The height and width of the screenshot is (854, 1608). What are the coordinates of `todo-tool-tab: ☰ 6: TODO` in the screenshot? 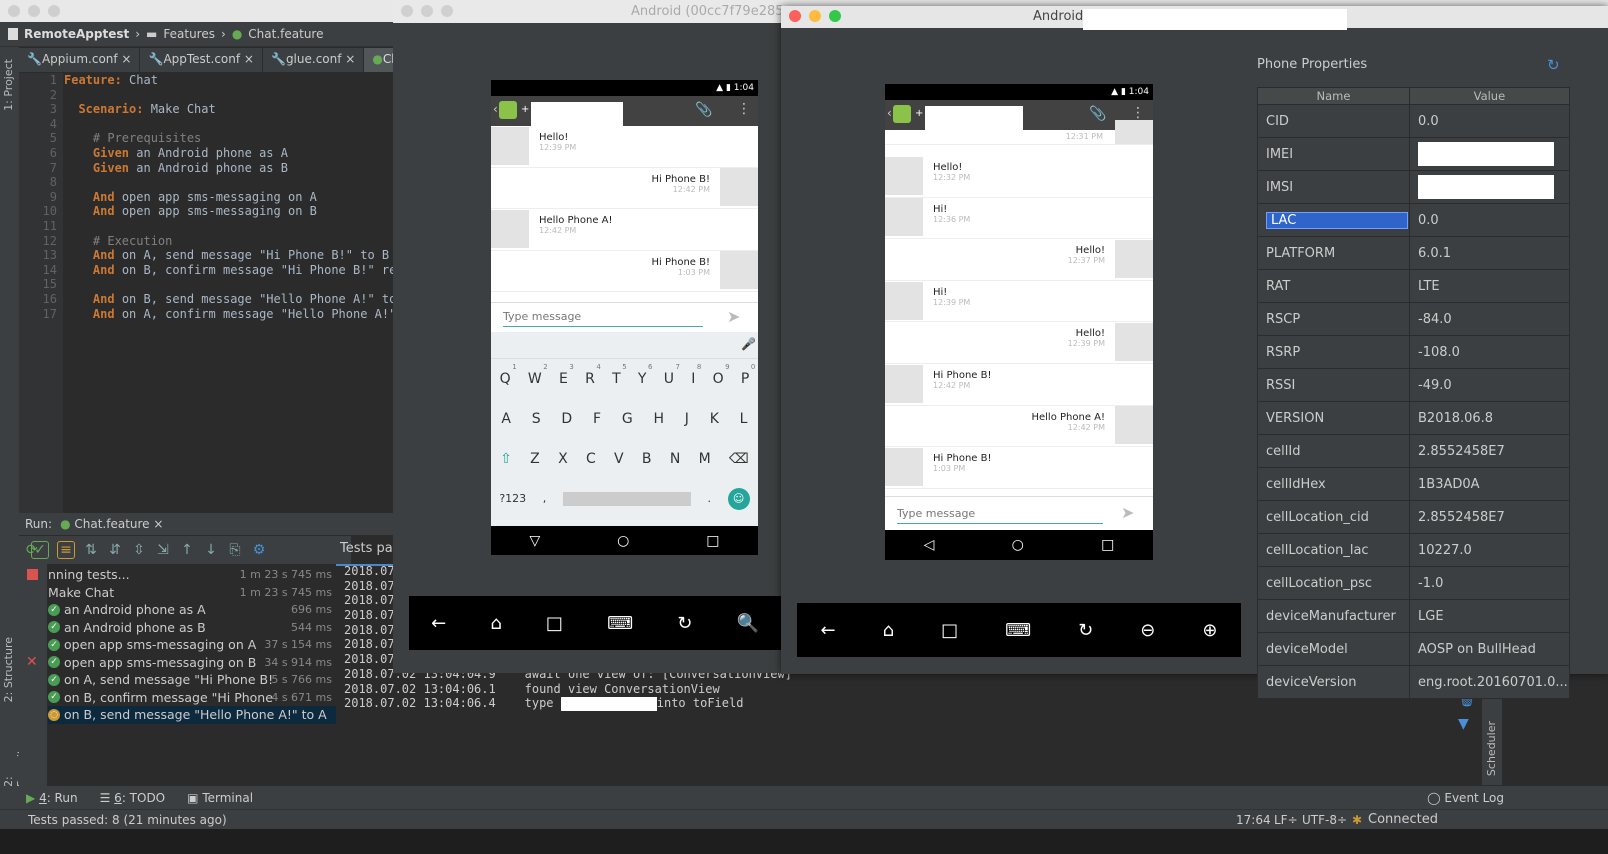 It's located at (133, 798).